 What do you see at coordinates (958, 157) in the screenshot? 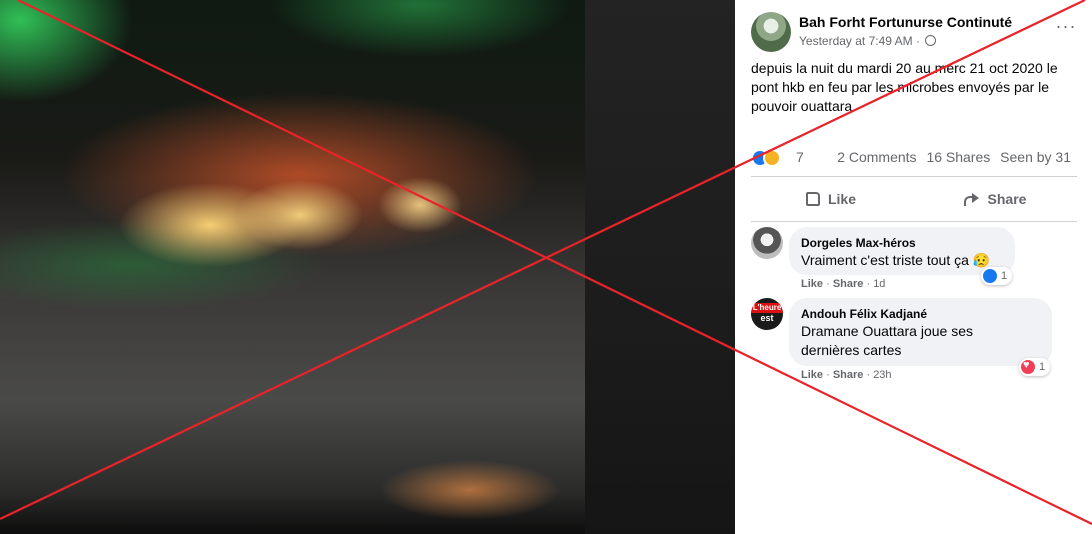
I see `shares-count: 16 Shares` at bounding box center [958, 157].